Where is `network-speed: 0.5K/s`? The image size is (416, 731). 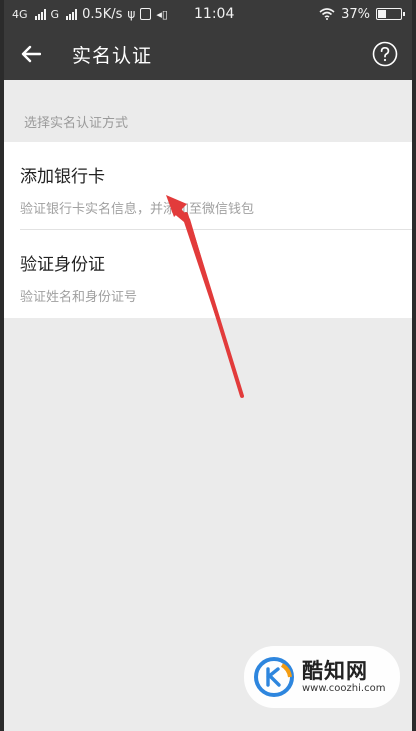 network-speed: 0.5K/s is located at coordinates (102, 14).